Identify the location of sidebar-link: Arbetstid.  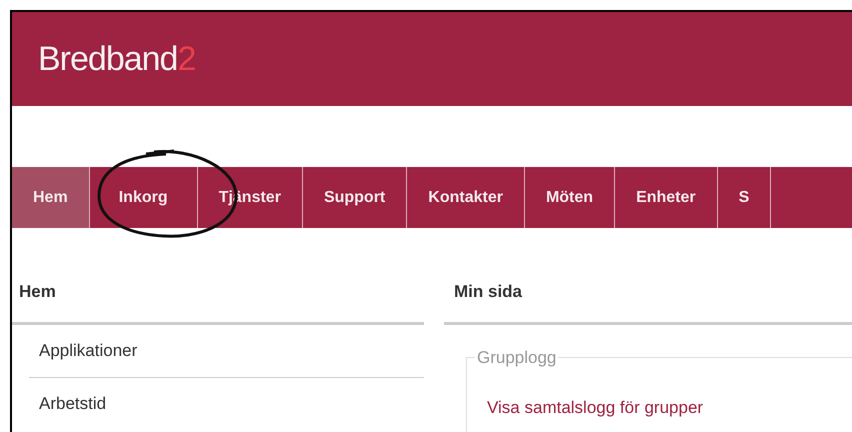
(226, 404).